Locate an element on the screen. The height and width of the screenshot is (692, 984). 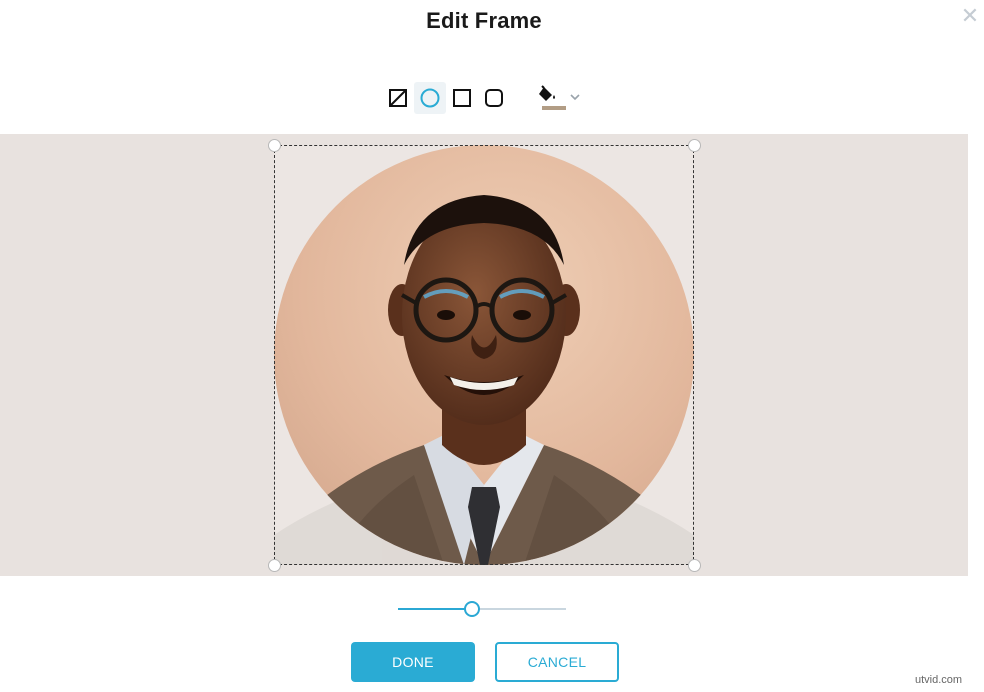
done-button: DONE is located at coordinates (413, 662).